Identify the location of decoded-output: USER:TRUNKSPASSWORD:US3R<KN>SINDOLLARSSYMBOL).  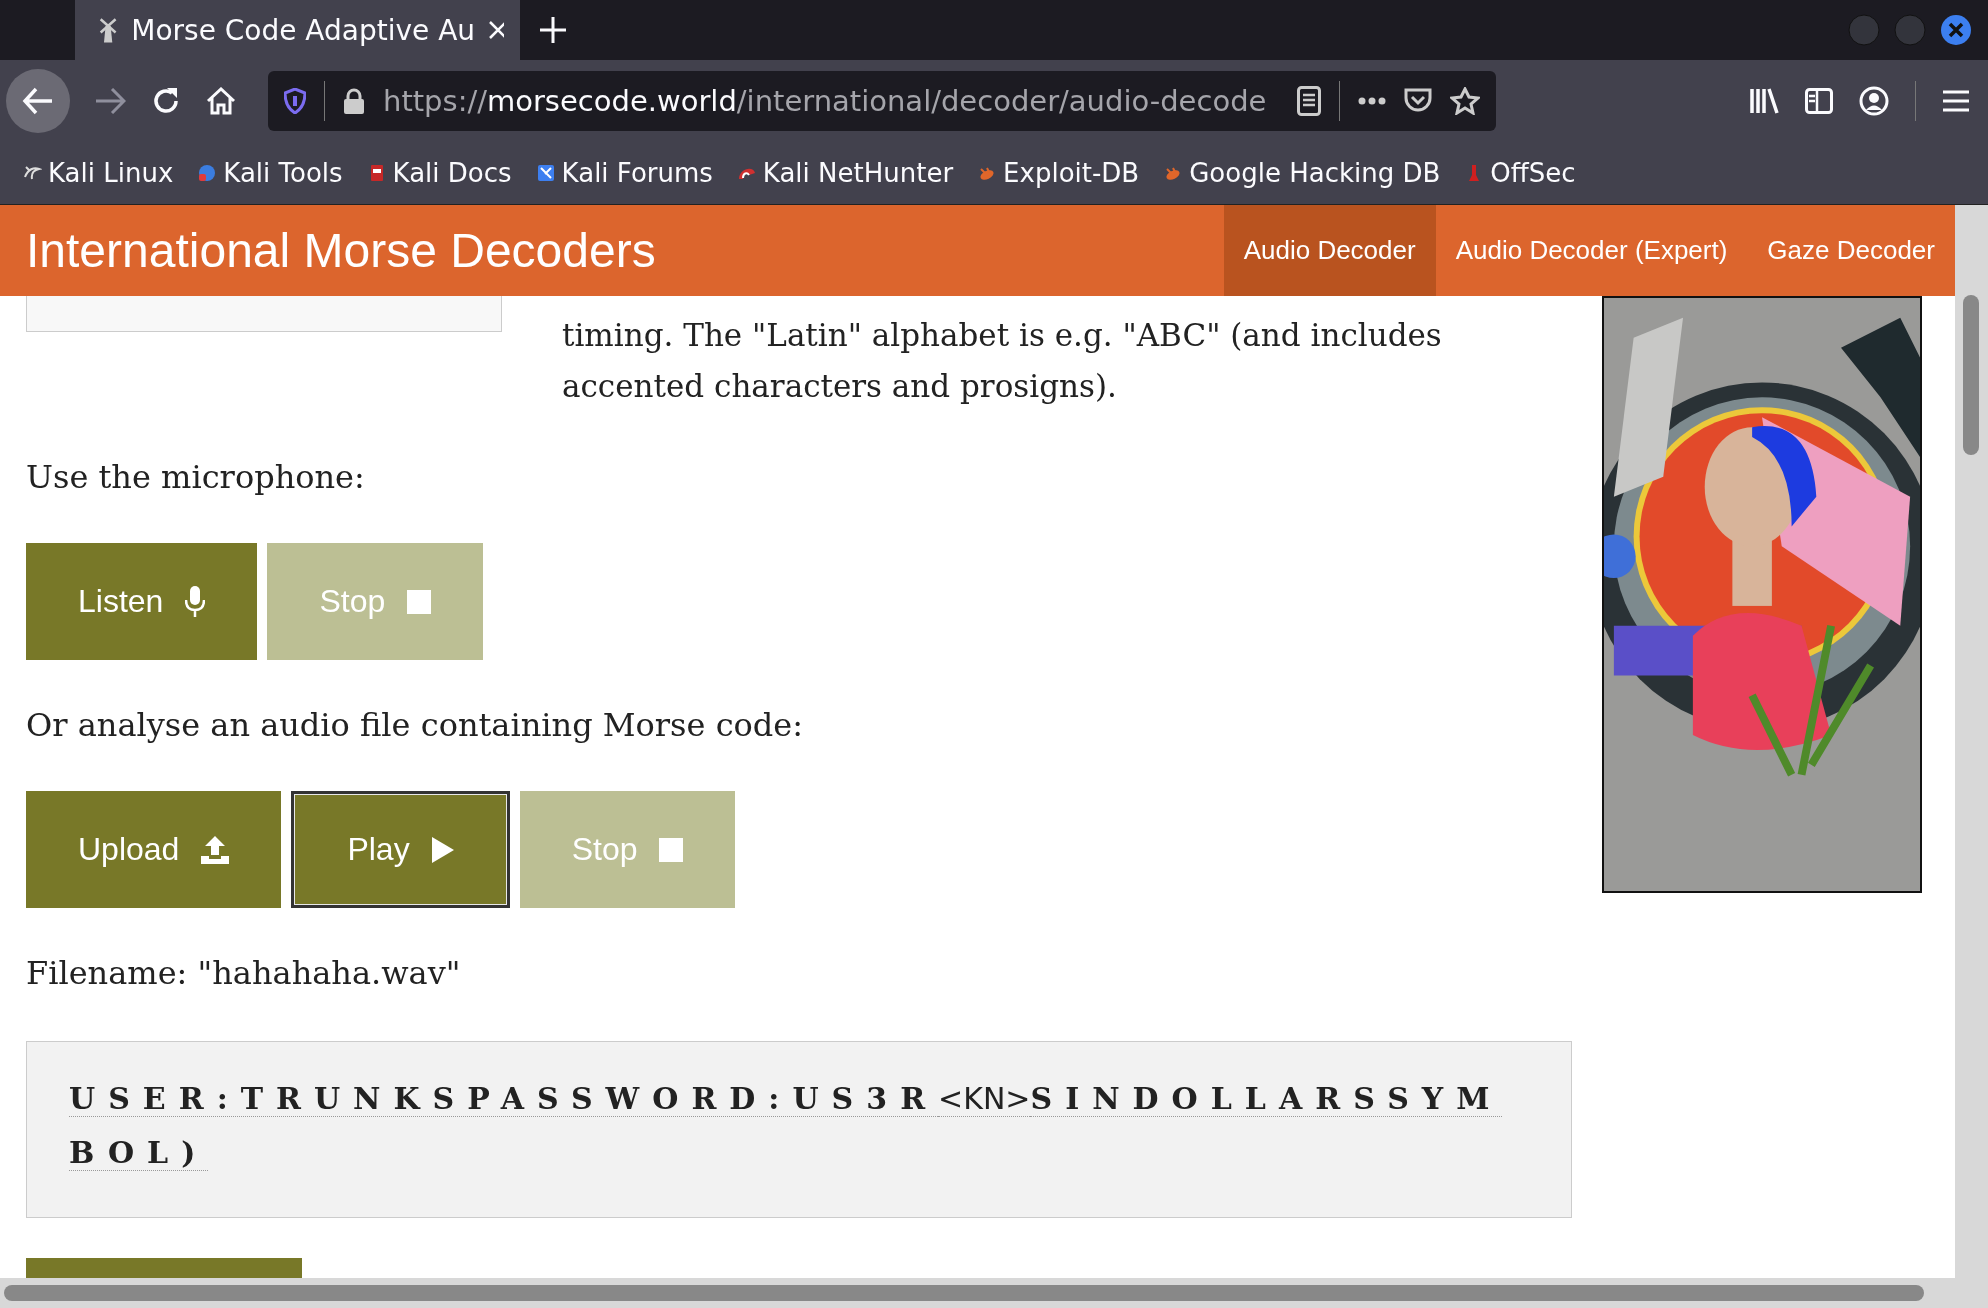
(799, 1129).